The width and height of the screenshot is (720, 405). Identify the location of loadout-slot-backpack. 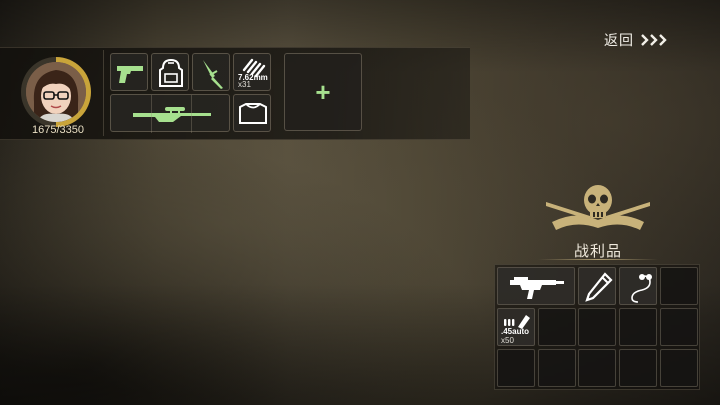
(170, 72).